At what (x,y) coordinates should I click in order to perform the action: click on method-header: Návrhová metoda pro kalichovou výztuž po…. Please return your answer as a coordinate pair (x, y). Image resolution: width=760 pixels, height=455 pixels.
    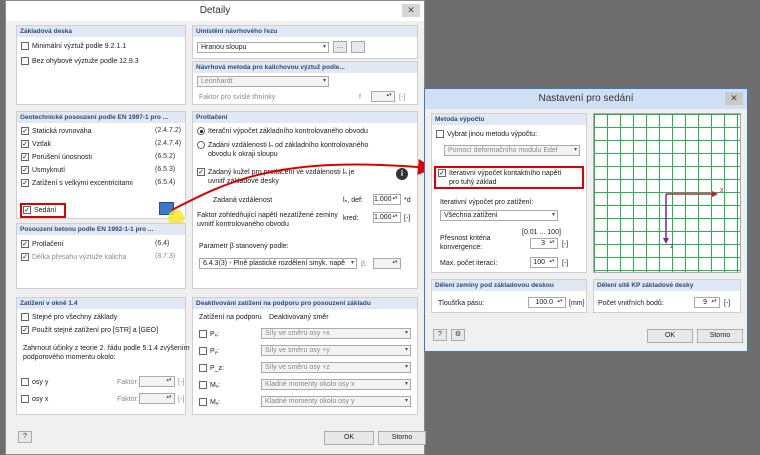
    Looking at the image, I should click on (305, 67).